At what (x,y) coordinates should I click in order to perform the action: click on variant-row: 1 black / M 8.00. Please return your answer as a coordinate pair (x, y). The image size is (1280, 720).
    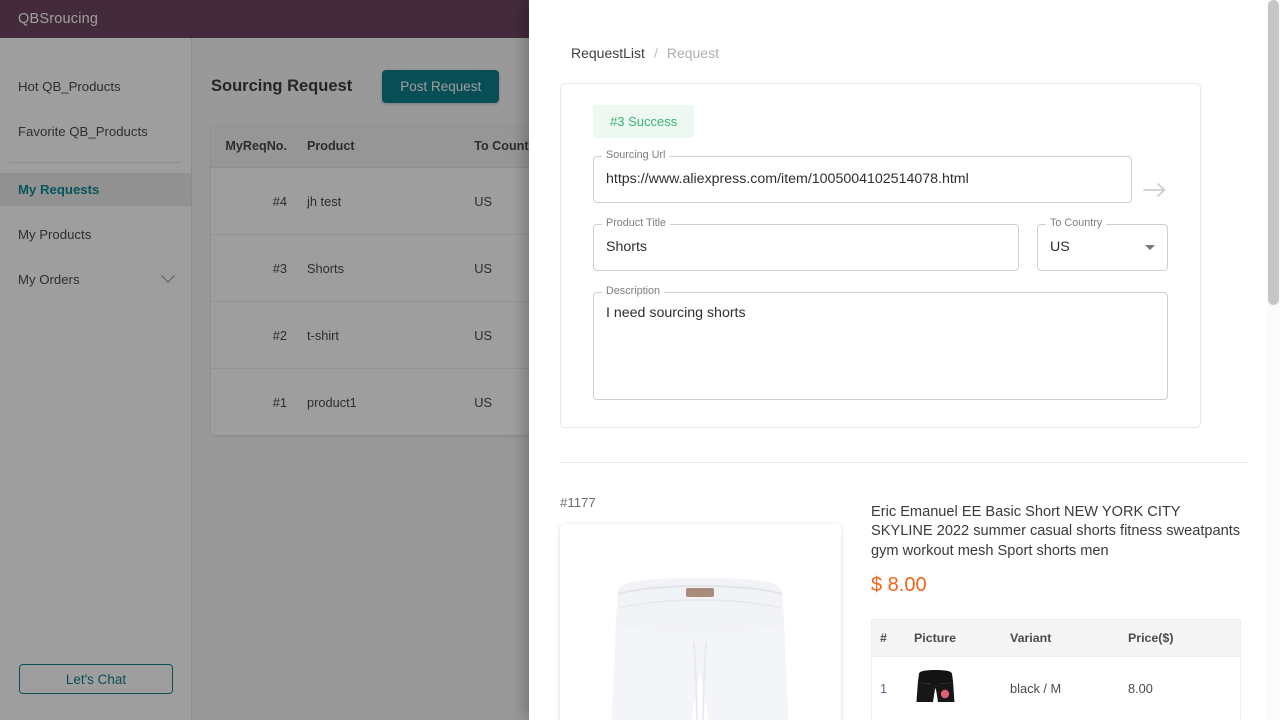
    Looking at the image, I should click on (1056, 688).